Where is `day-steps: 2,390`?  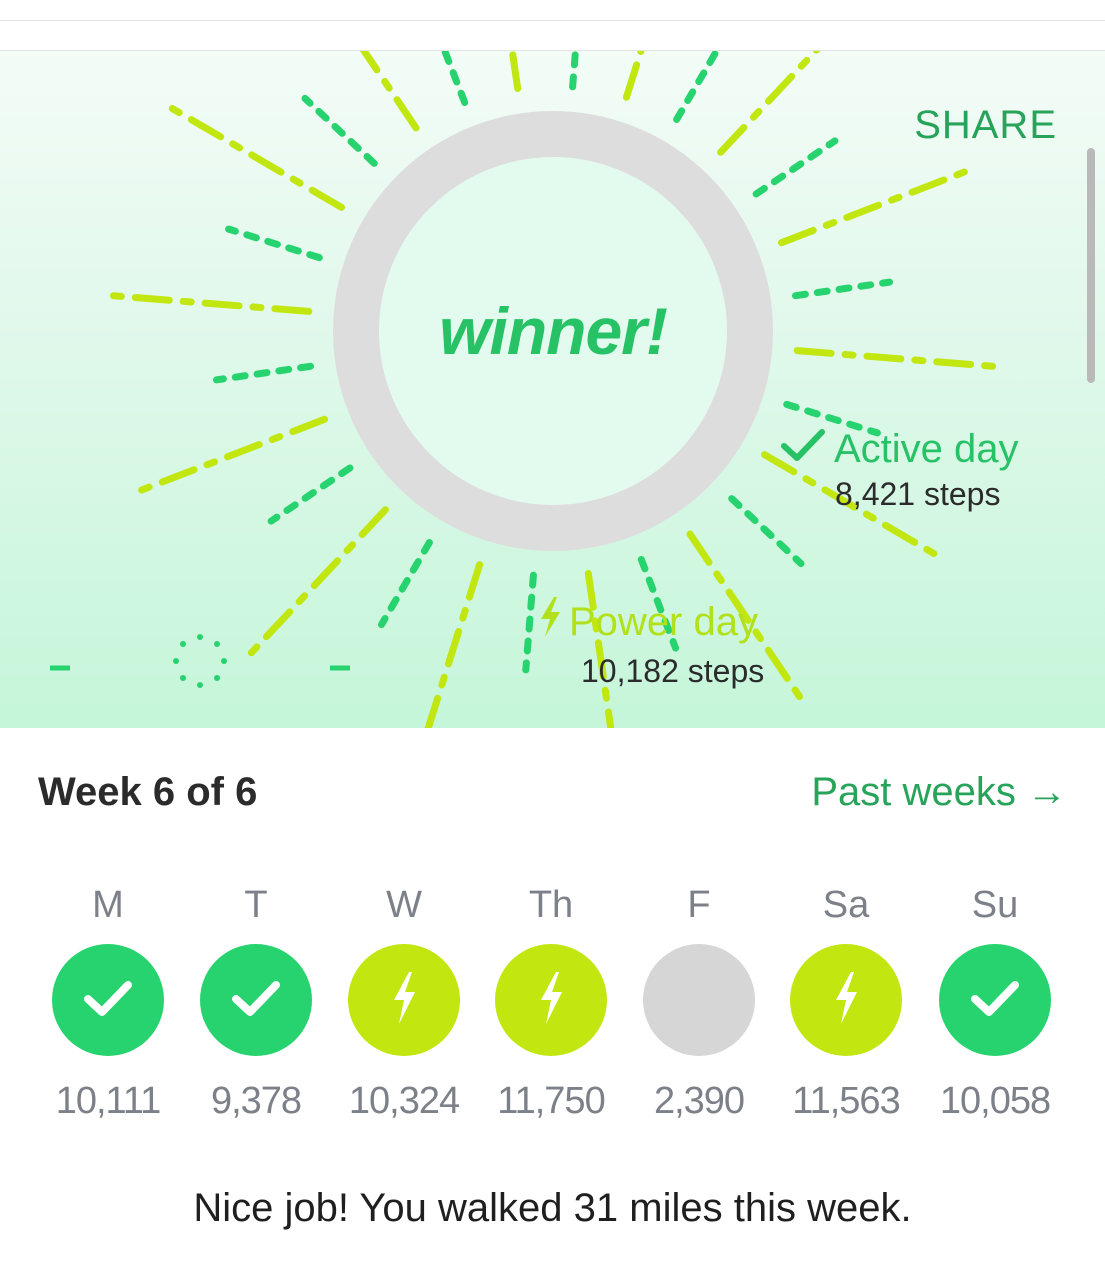
day-steps: 2,390 is located at coordinates (699, 1101).